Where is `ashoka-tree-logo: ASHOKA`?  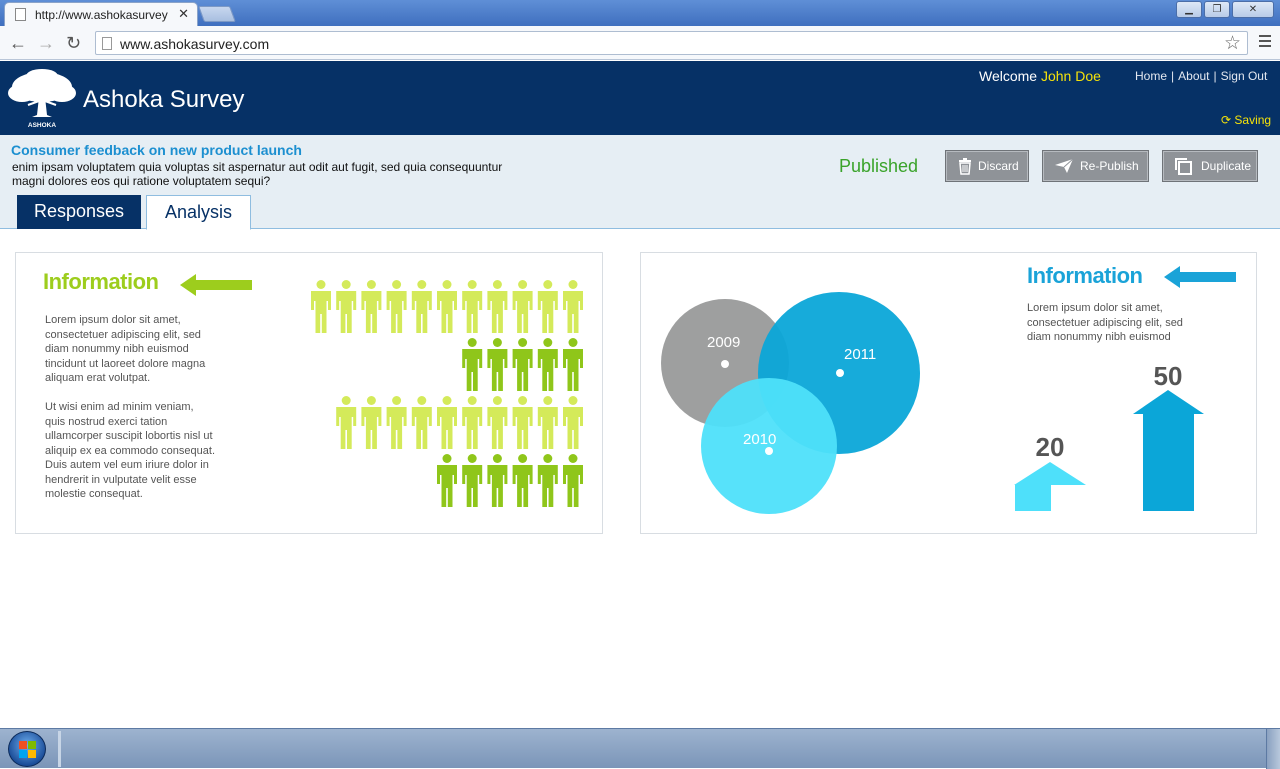 ashoka-tree-logo: ASHOKA is located at coordinates (42, 98).